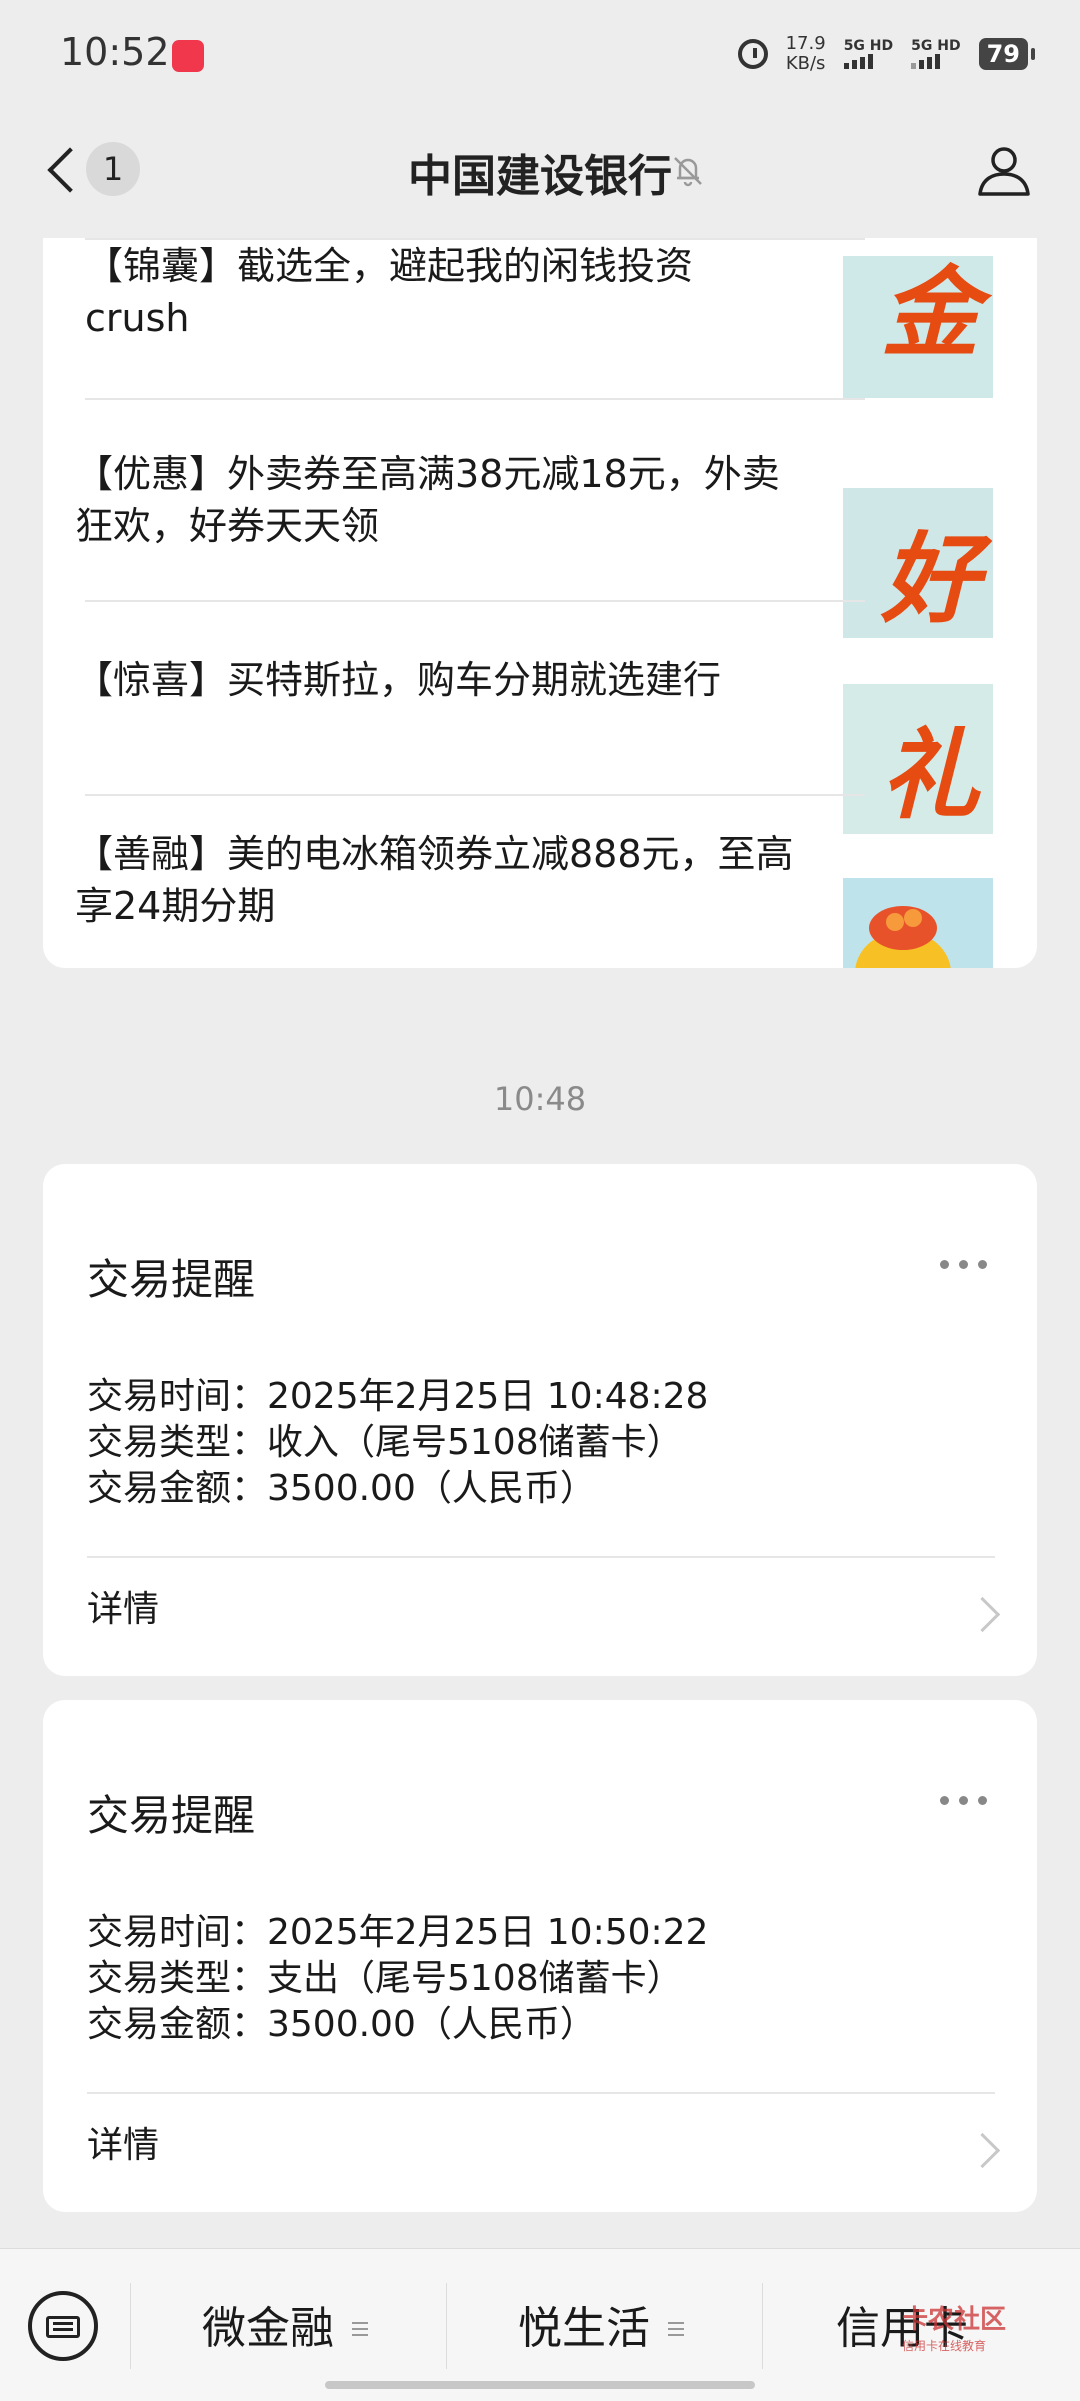  What do you see at coordinates (268, 2328) in the screenshot?
I see `menu-item-label: 微金融` at bounding box center [268, 2328].